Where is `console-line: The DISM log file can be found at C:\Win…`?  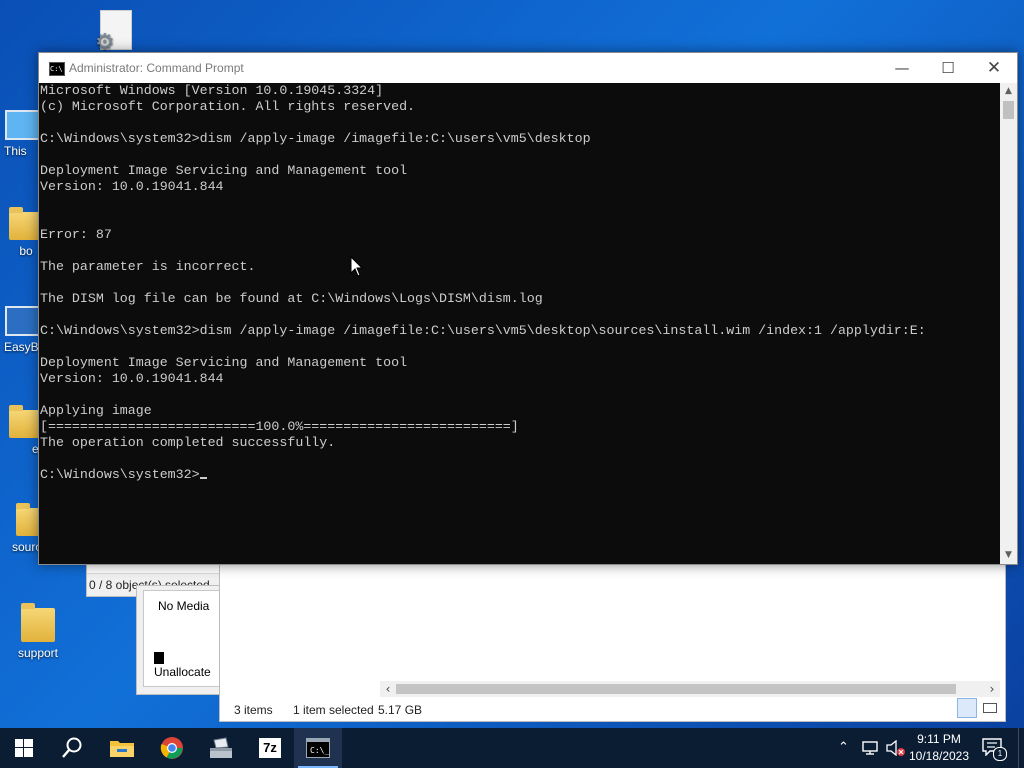 console-line: The DISM log file can be found at C:\Win… is located at coordinates (291, 298).